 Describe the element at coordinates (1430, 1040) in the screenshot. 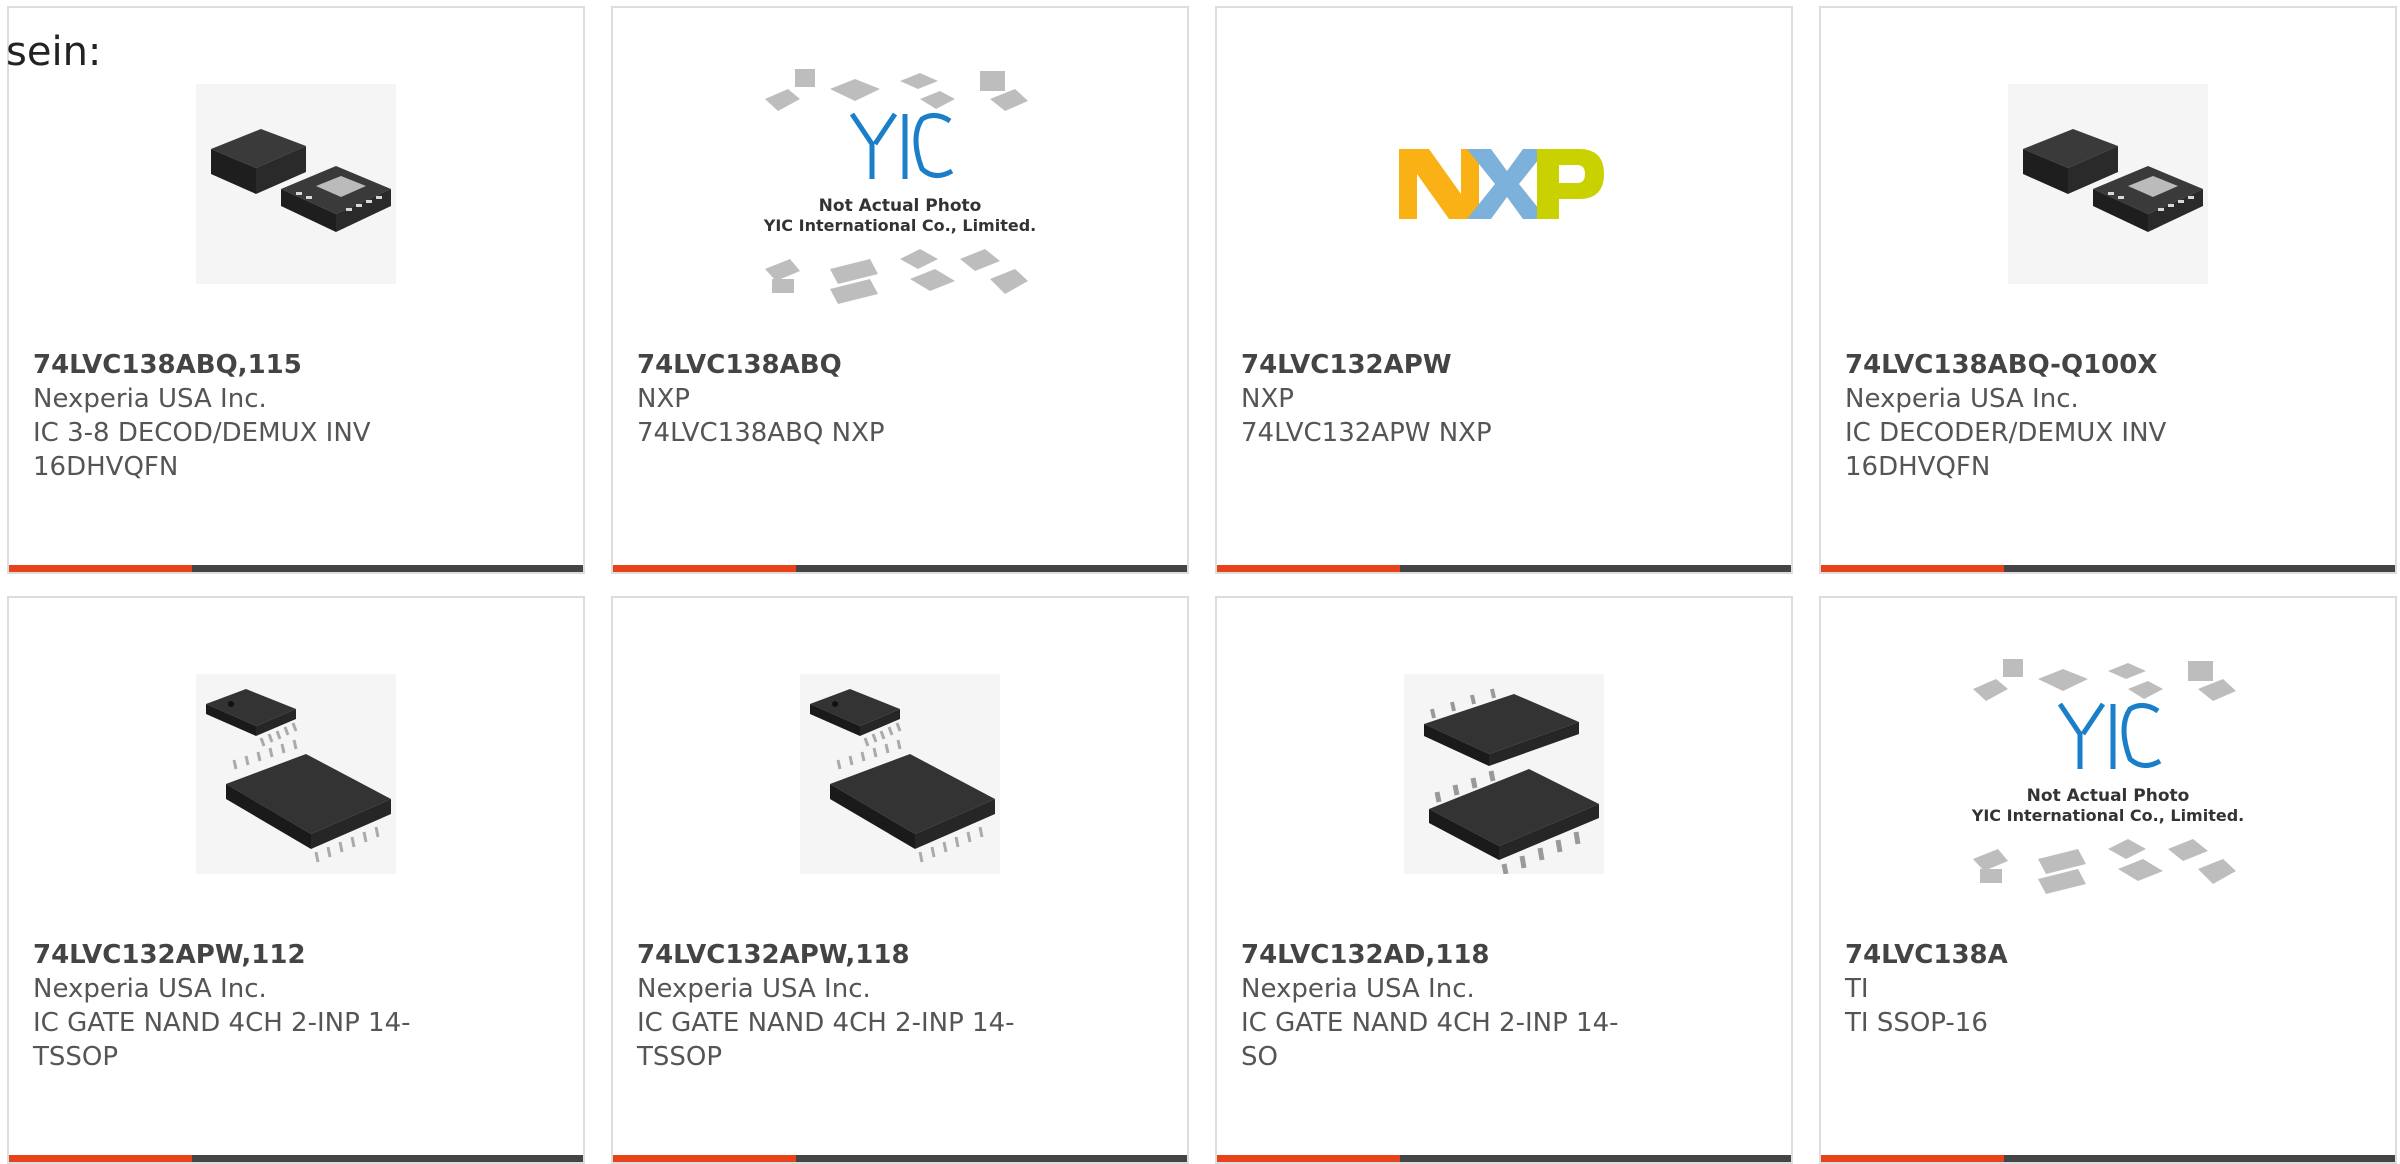

I see `product-description: IC GATE NAND 4CH 2-INP 14-SO` at that location.